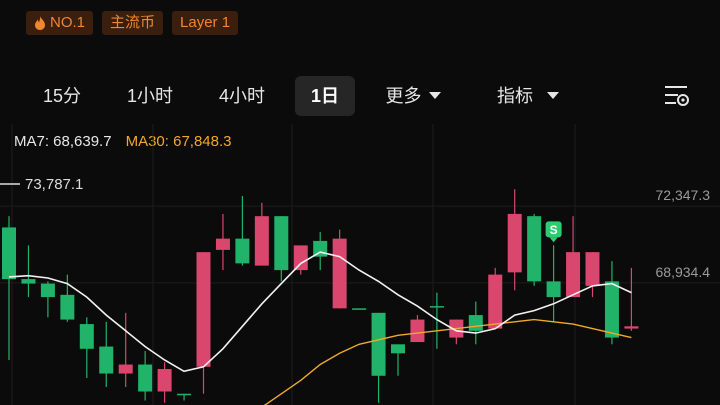 The image size is (720, 405). I want to click on tag-layer-label: Layer 1, so click(205, 22).